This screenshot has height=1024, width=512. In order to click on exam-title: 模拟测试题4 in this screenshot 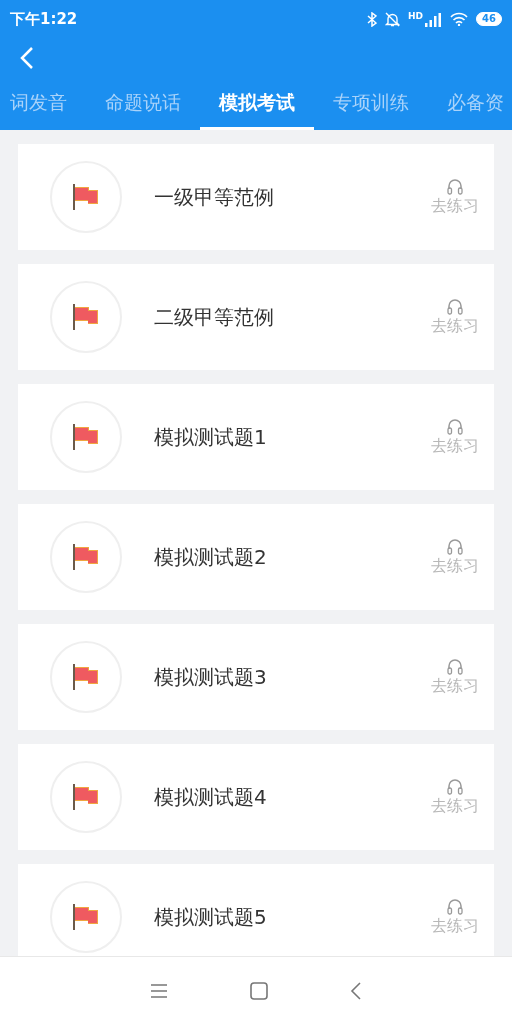, I will do `click(211, 797)`.